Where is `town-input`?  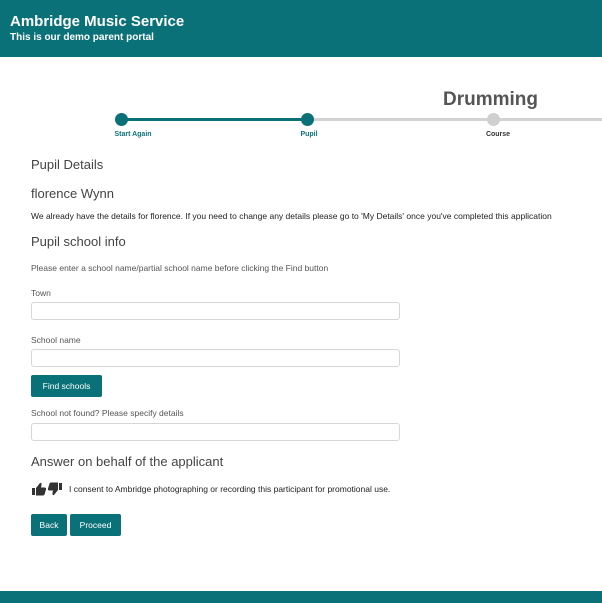 town-input is located at coordinates (215, 311).